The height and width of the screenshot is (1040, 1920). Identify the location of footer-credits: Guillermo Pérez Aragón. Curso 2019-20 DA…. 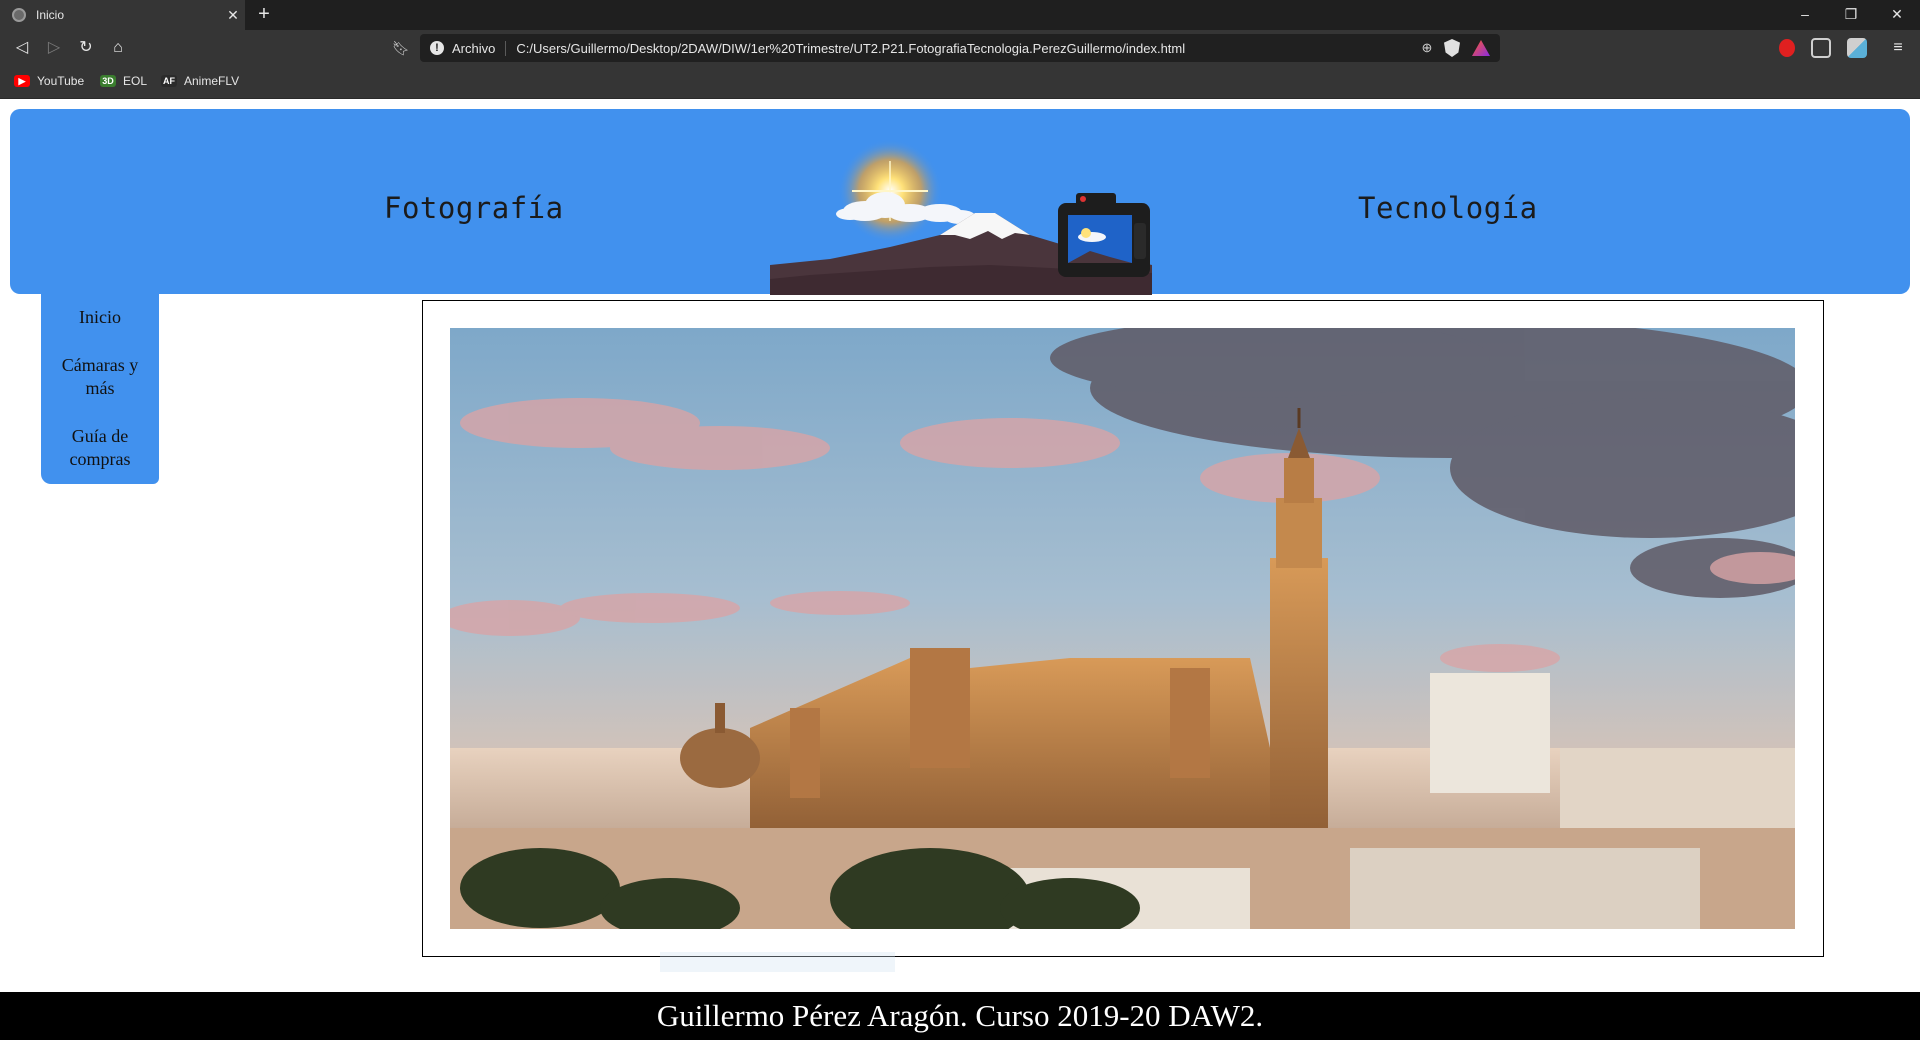
(960, 1015).